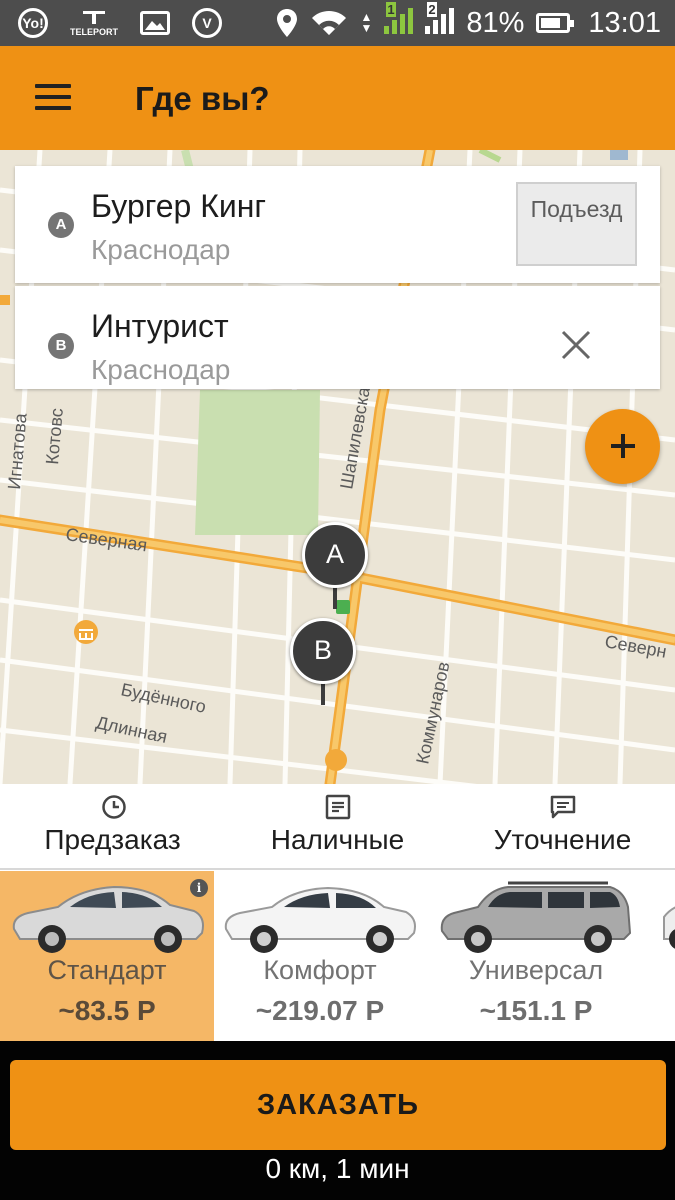  Describe the element at coordinates (323, 651) in the screenshot. I see `pin-b-label: B` at that location.